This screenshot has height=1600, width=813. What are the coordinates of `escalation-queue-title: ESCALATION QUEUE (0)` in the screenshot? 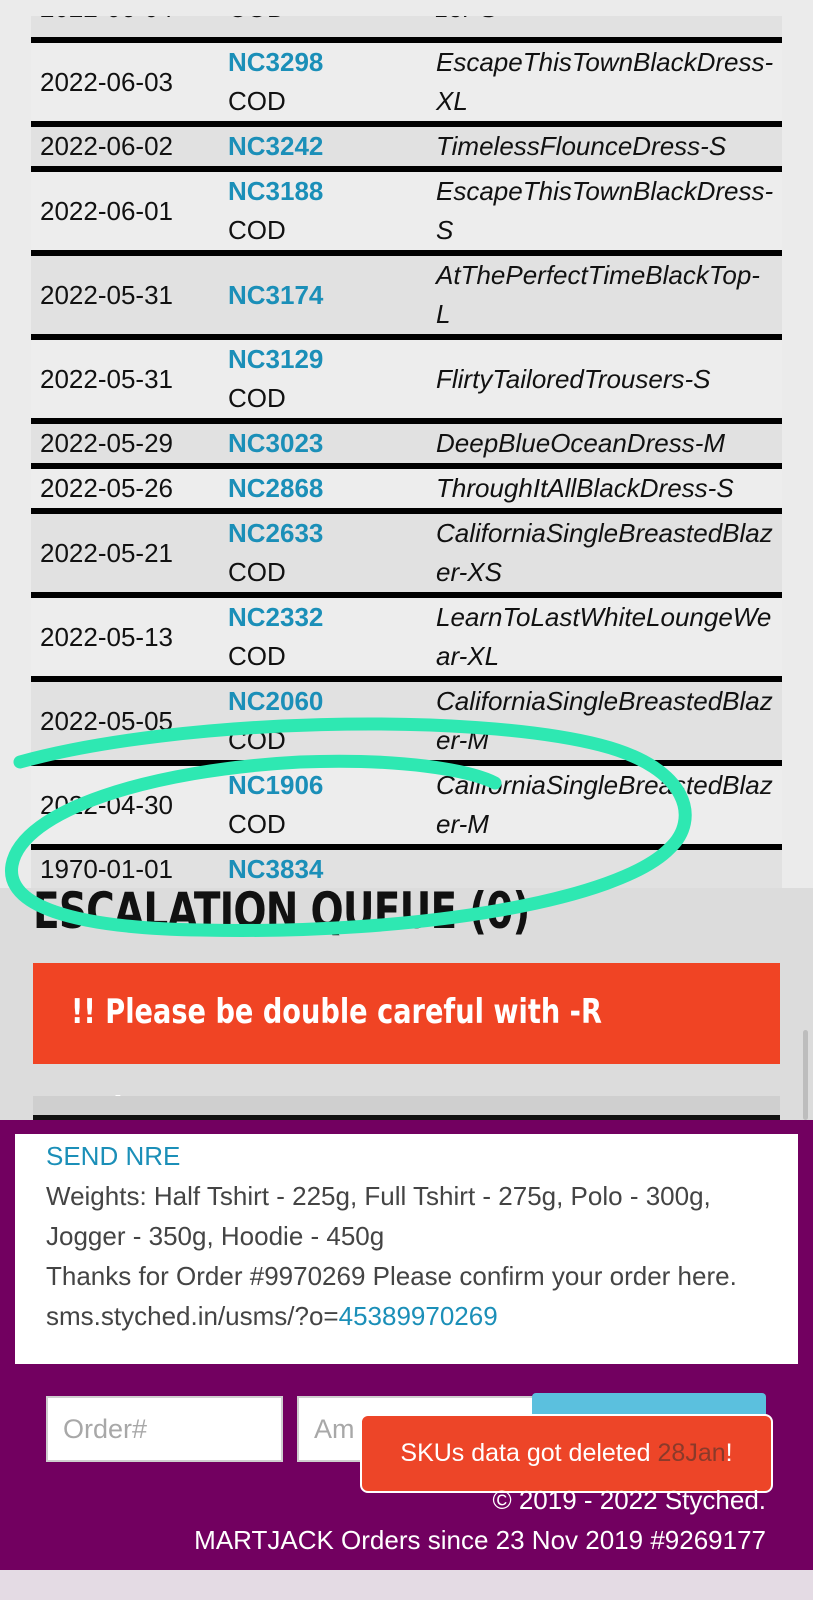 It's located at (281, 911).